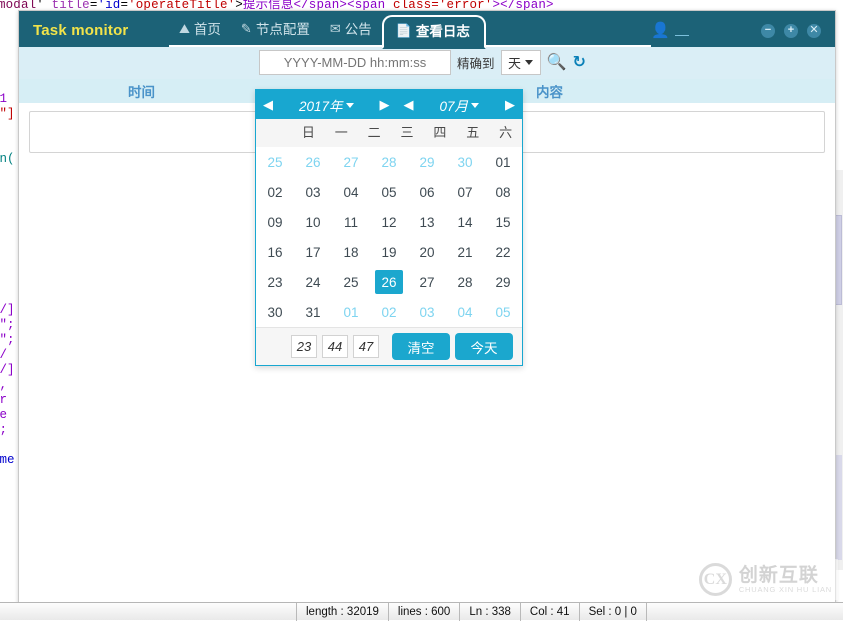  I want to click on home-icon: ⛰, so click(184, 28).